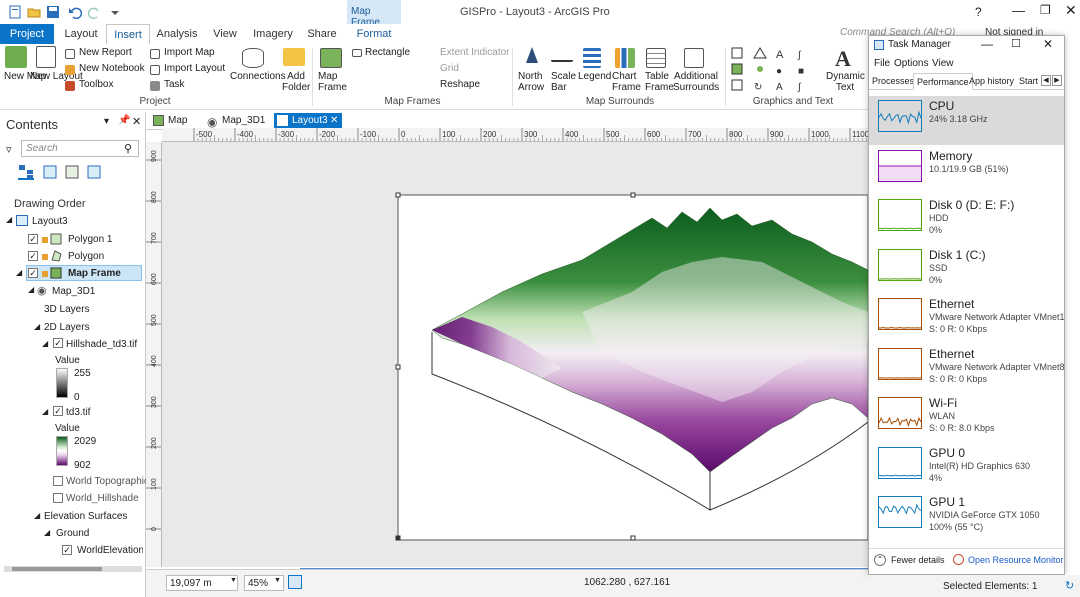  I want to click on tab-imagery: Imagery, so click(273, 34).